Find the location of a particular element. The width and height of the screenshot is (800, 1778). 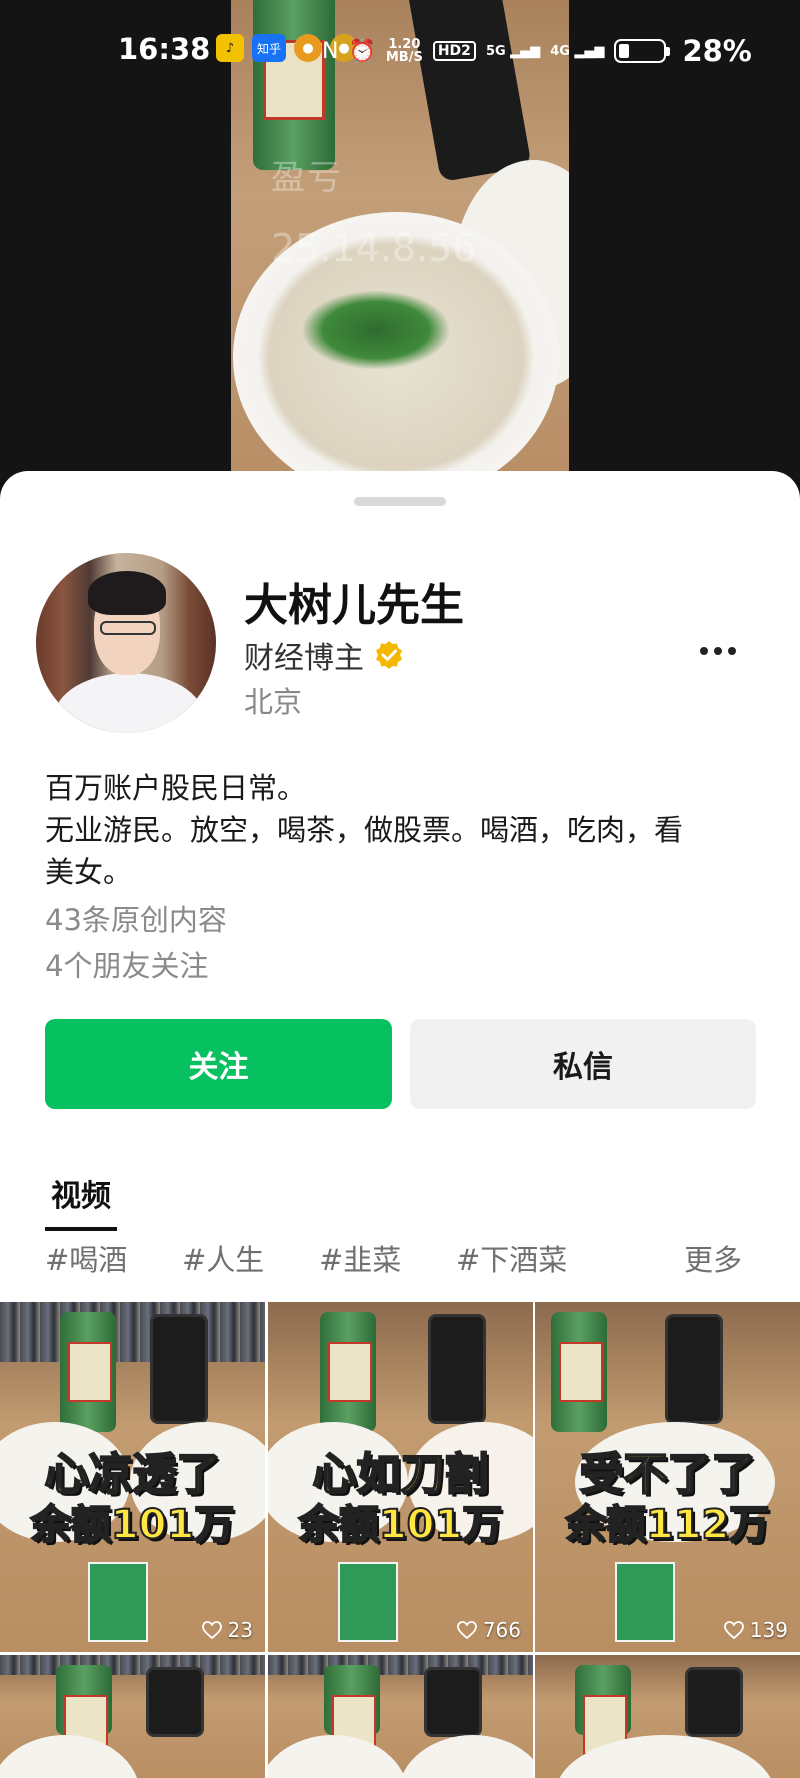

more-options-button is located at coordinates (718, 651).